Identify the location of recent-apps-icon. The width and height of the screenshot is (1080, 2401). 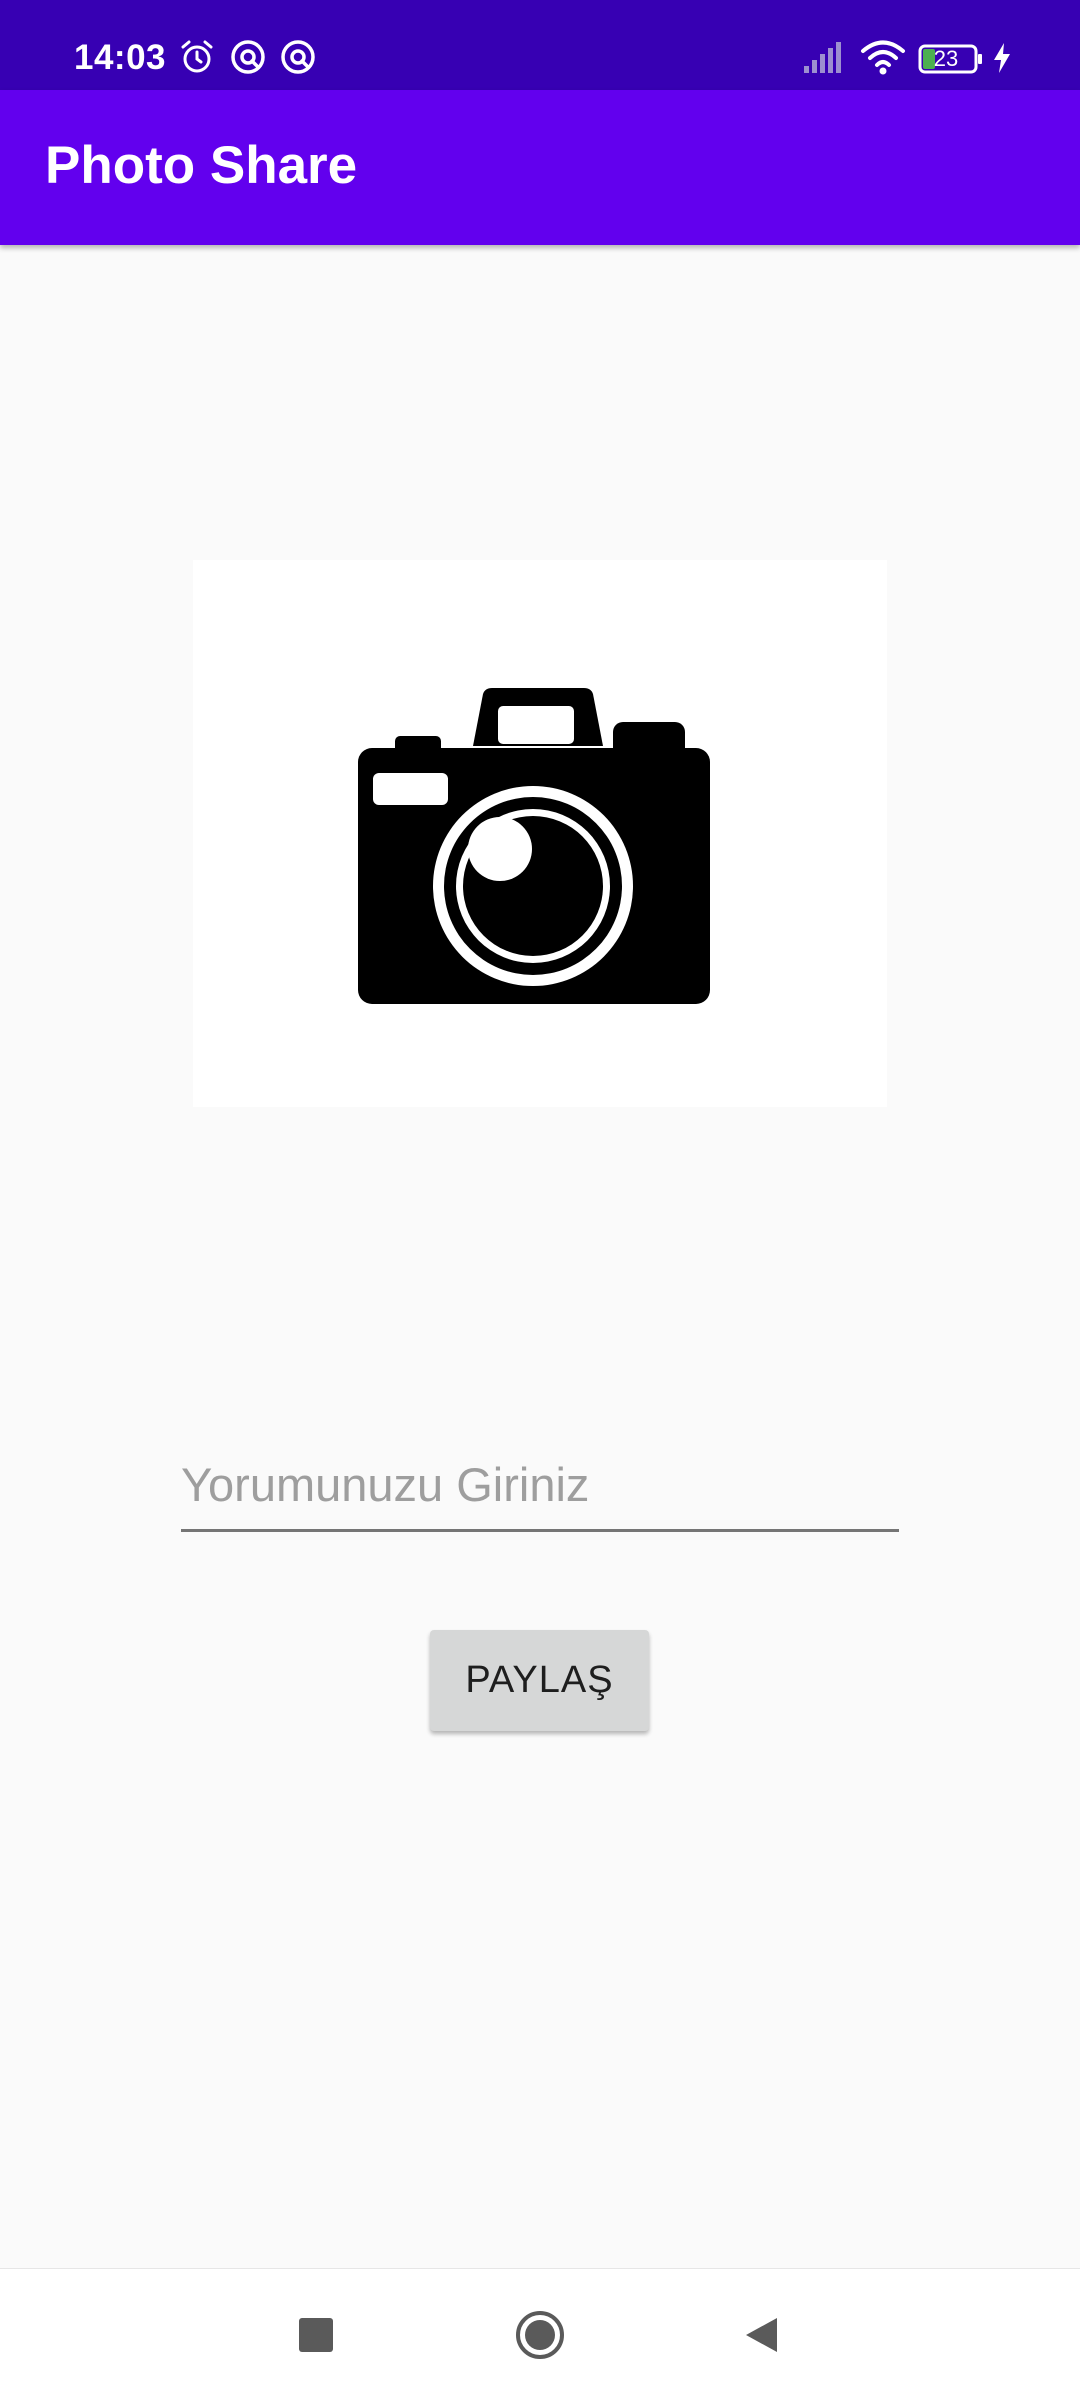
(316, 2335).